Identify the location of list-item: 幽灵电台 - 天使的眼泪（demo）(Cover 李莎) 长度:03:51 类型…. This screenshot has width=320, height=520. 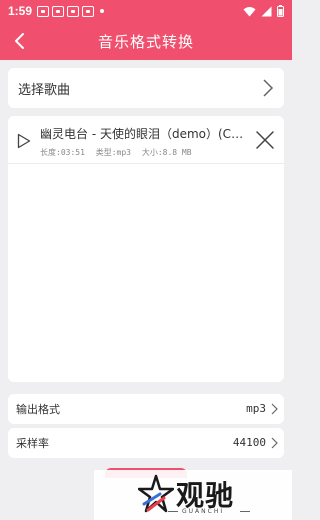
(146, 140).